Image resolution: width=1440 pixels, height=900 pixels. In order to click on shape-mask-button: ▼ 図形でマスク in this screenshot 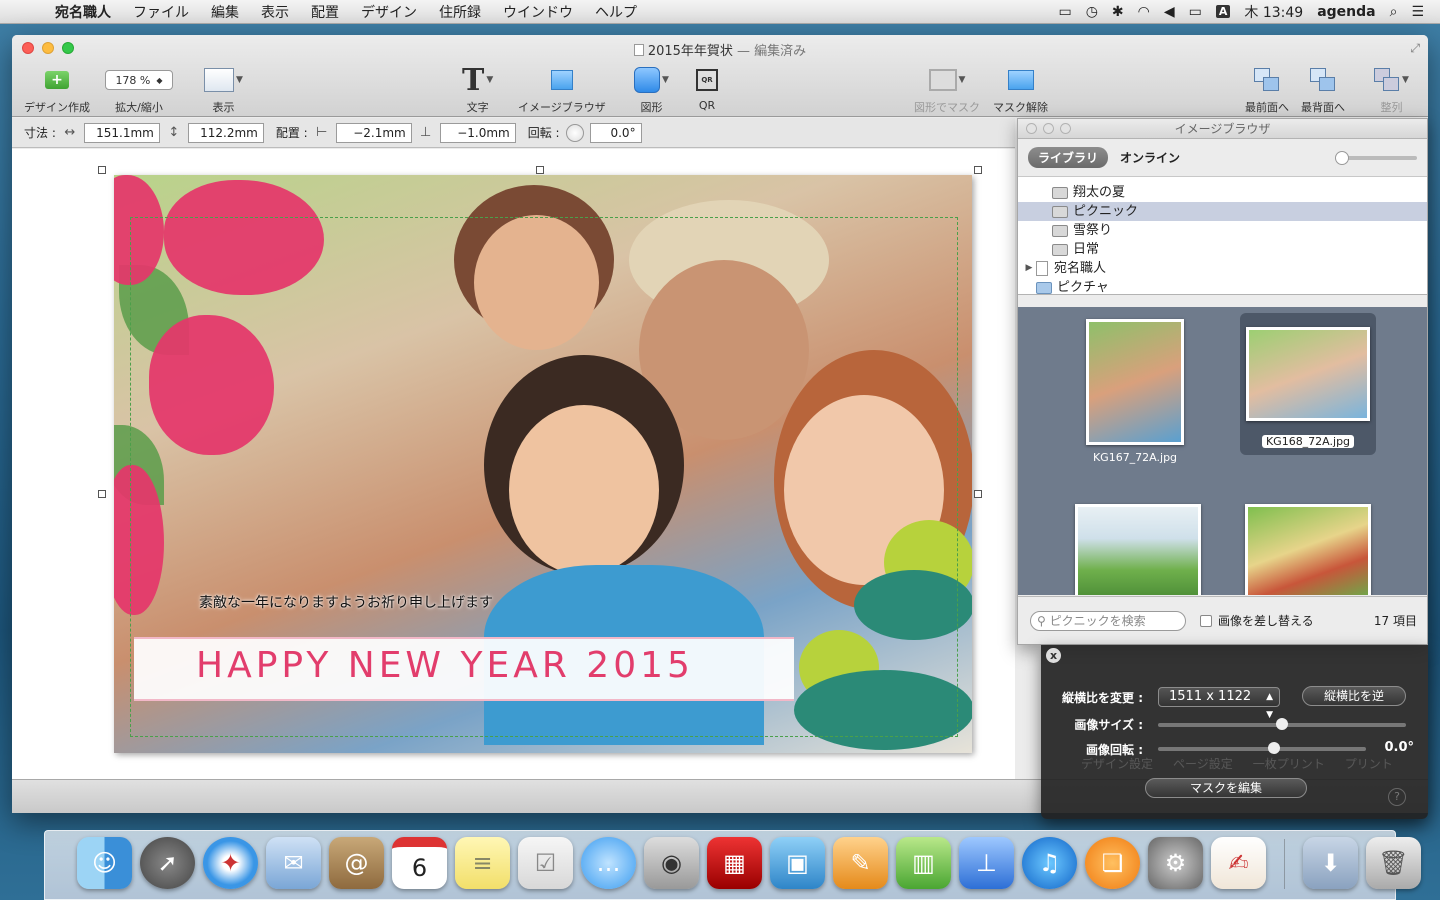, I will do `click(947, 90)`.